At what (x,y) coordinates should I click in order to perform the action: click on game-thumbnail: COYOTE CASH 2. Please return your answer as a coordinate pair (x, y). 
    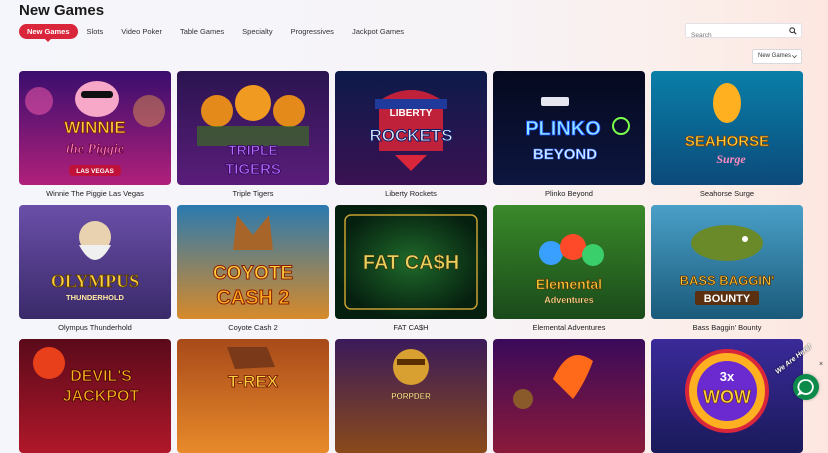
    Looking at the image, I should click on (253, 262).